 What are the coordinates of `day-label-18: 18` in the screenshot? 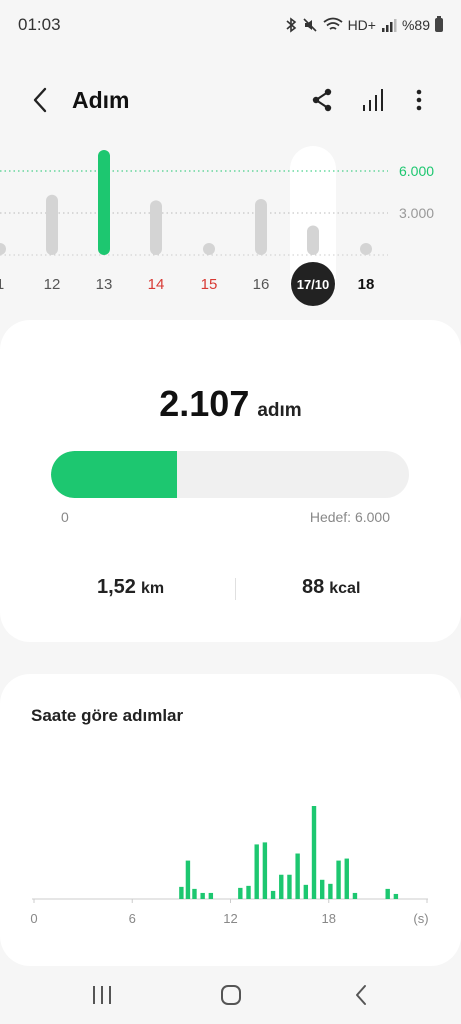 It's located at (366, 284).